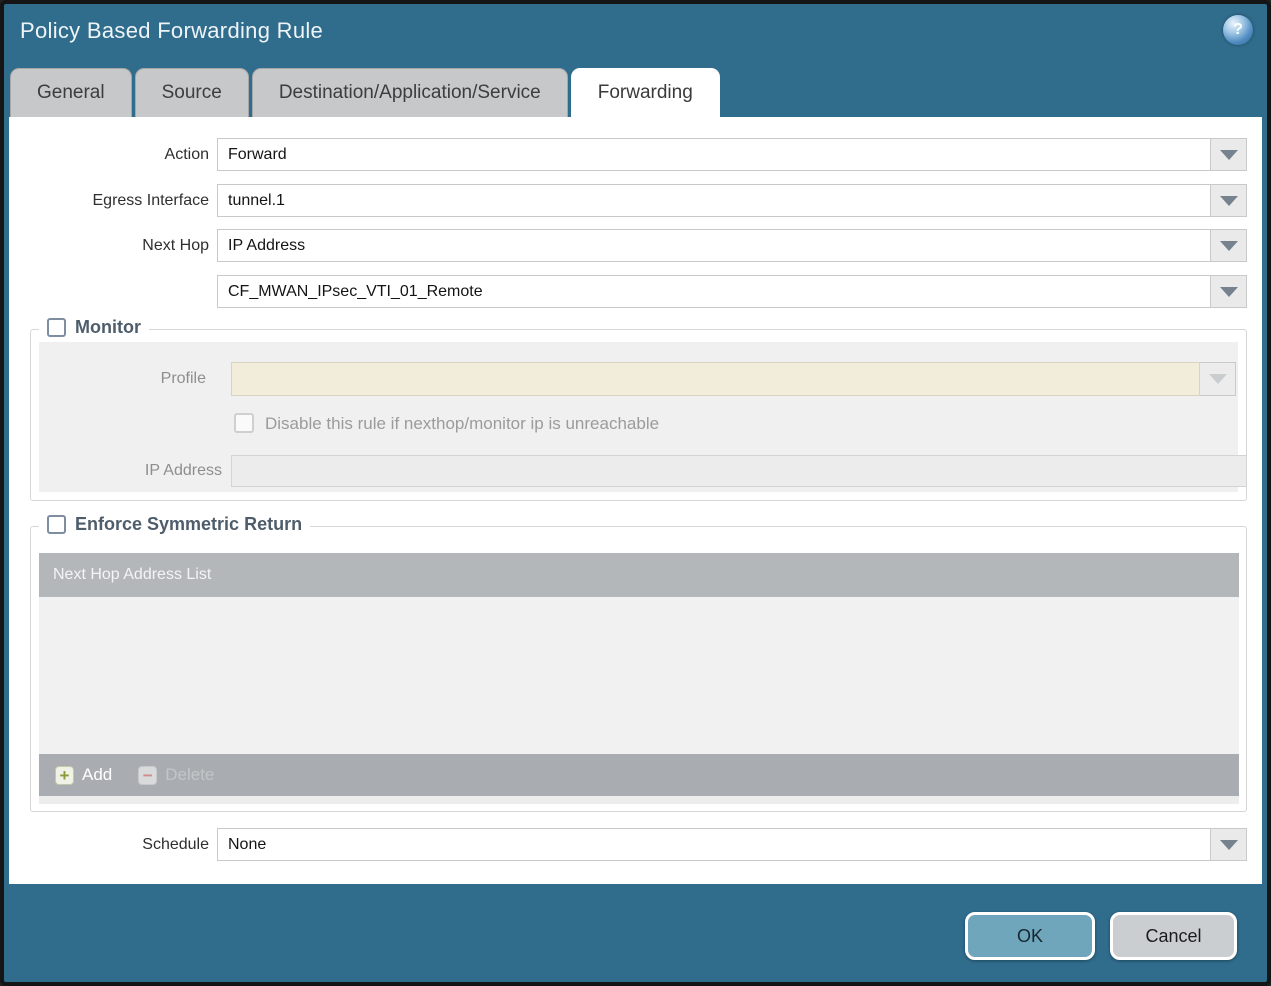 The width and height of the screenshot is (1271, 986). What do you see at coordinates (639, 775) in the screenshot?
I see `table-toolbar: + Add − Delete` at bounding box center [639, 775].